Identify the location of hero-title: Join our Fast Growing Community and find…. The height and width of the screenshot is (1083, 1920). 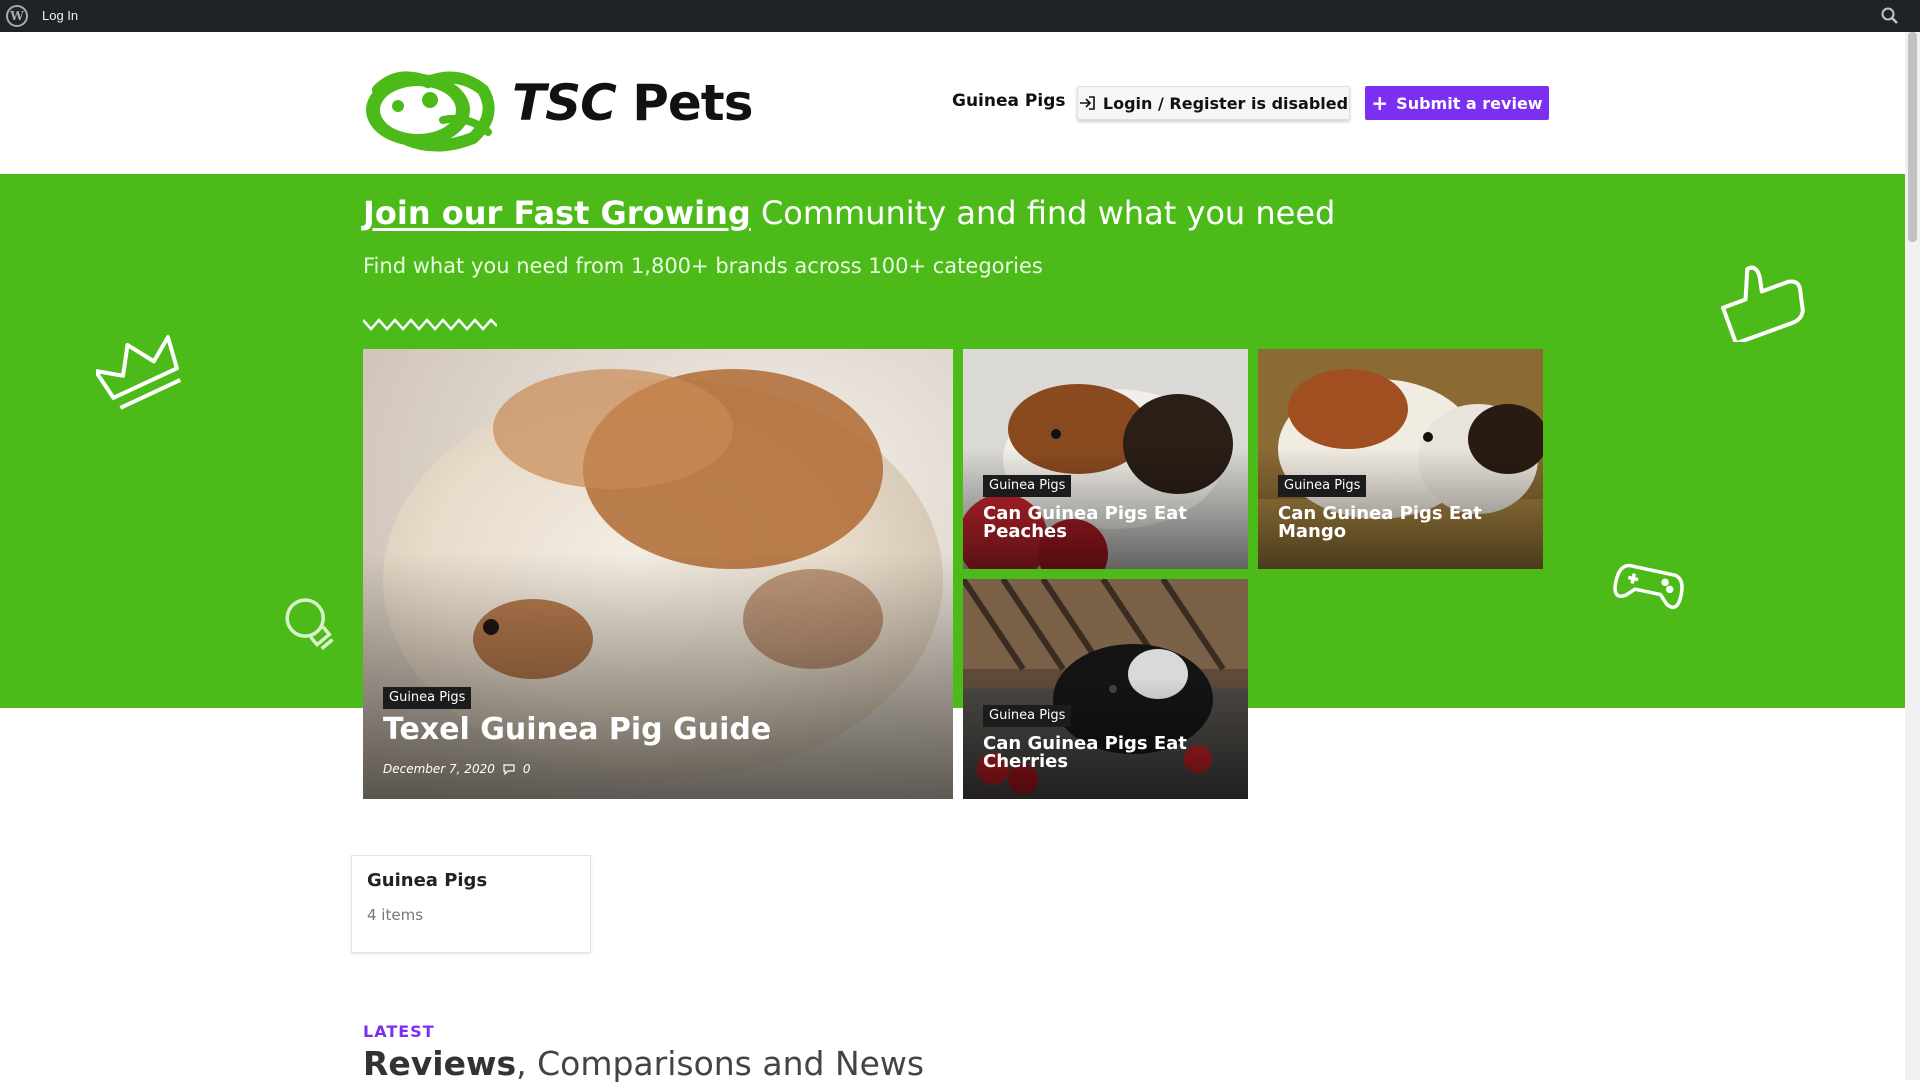
(849, 213).